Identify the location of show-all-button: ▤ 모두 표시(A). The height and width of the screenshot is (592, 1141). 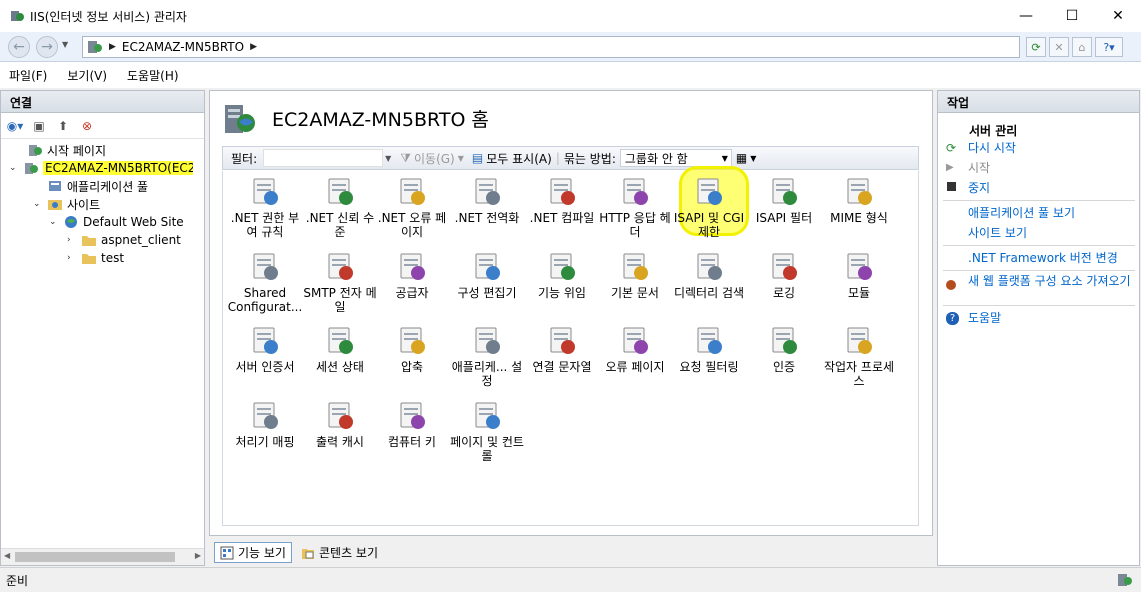
(512, 158).